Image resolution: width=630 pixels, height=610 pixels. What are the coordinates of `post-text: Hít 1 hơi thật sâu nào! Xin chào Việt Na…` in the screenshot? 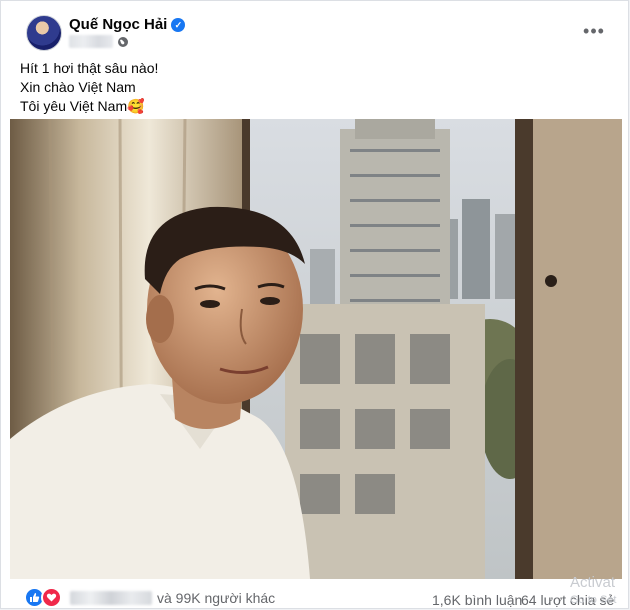 It's located at (89, 87).